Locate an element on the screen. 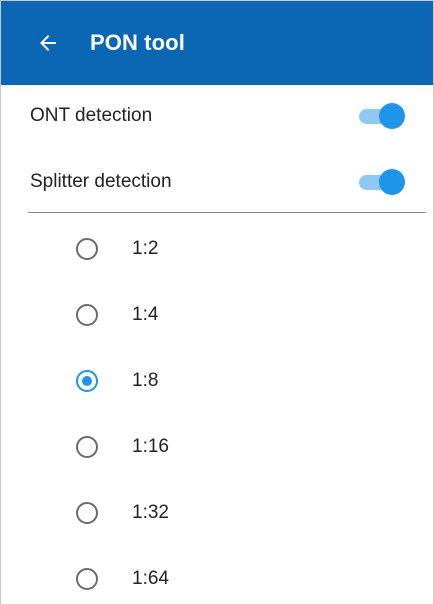  radio-dot is located at coordinates (87, 381).